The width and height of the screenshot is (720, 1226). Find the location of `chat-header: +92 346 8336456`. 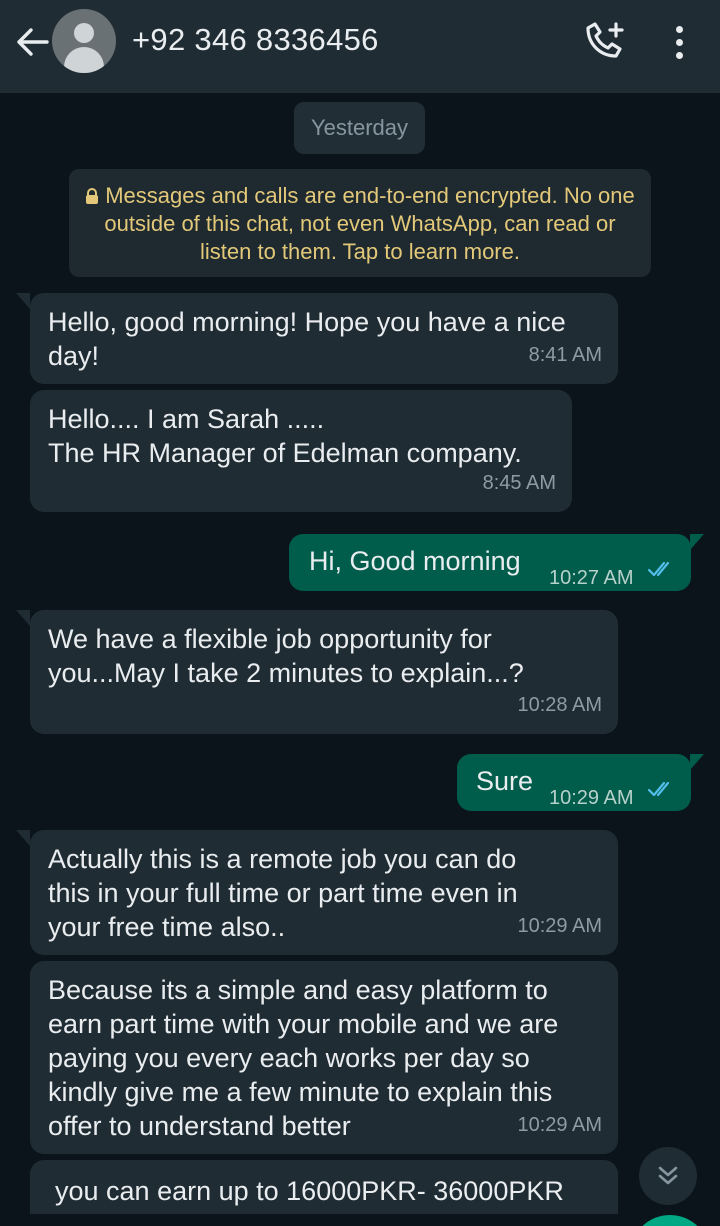

chat-header: +92 346 8336456 is located at coordinates (360, 46).